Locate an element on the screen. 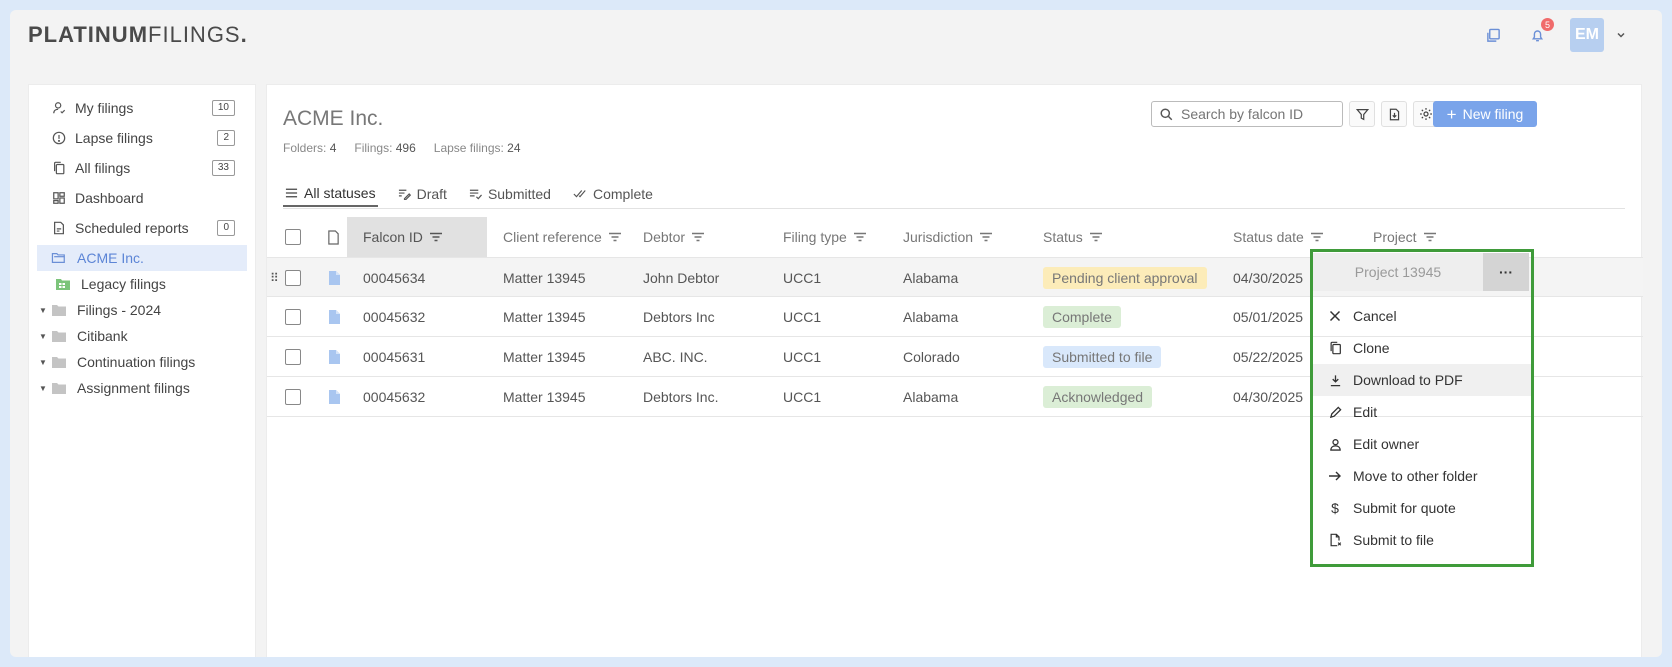 The image size is (1672, 667). folder-open-icon is located at coordinates (59, 258).